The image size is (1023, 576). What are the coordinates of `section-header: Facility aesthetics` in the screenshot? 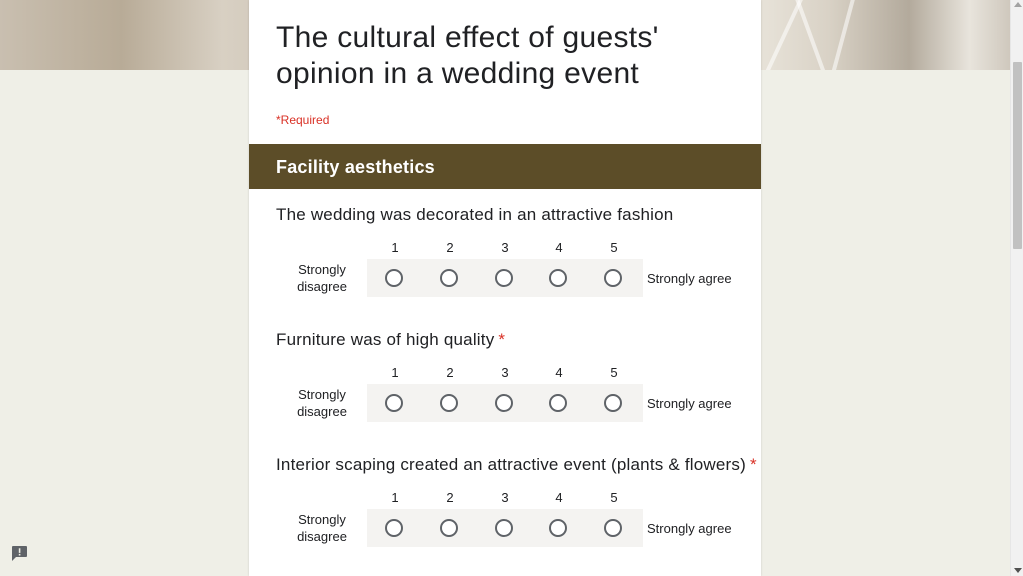 It's located at (505, 166).